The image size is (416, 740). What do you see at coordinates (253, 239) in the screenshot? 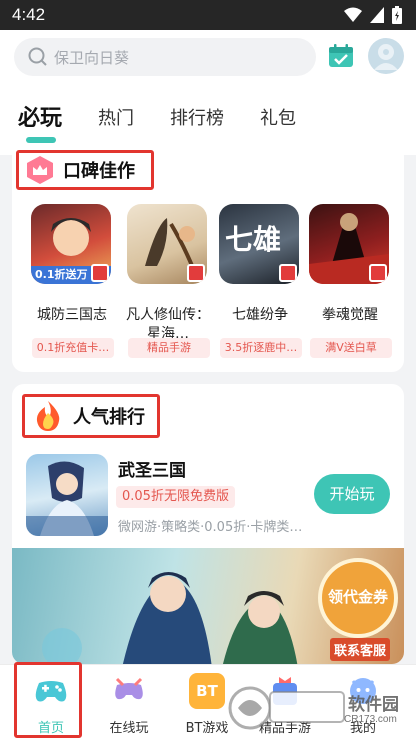
I see `game-icon-title: 七雄` at bounding box center [253, 239].